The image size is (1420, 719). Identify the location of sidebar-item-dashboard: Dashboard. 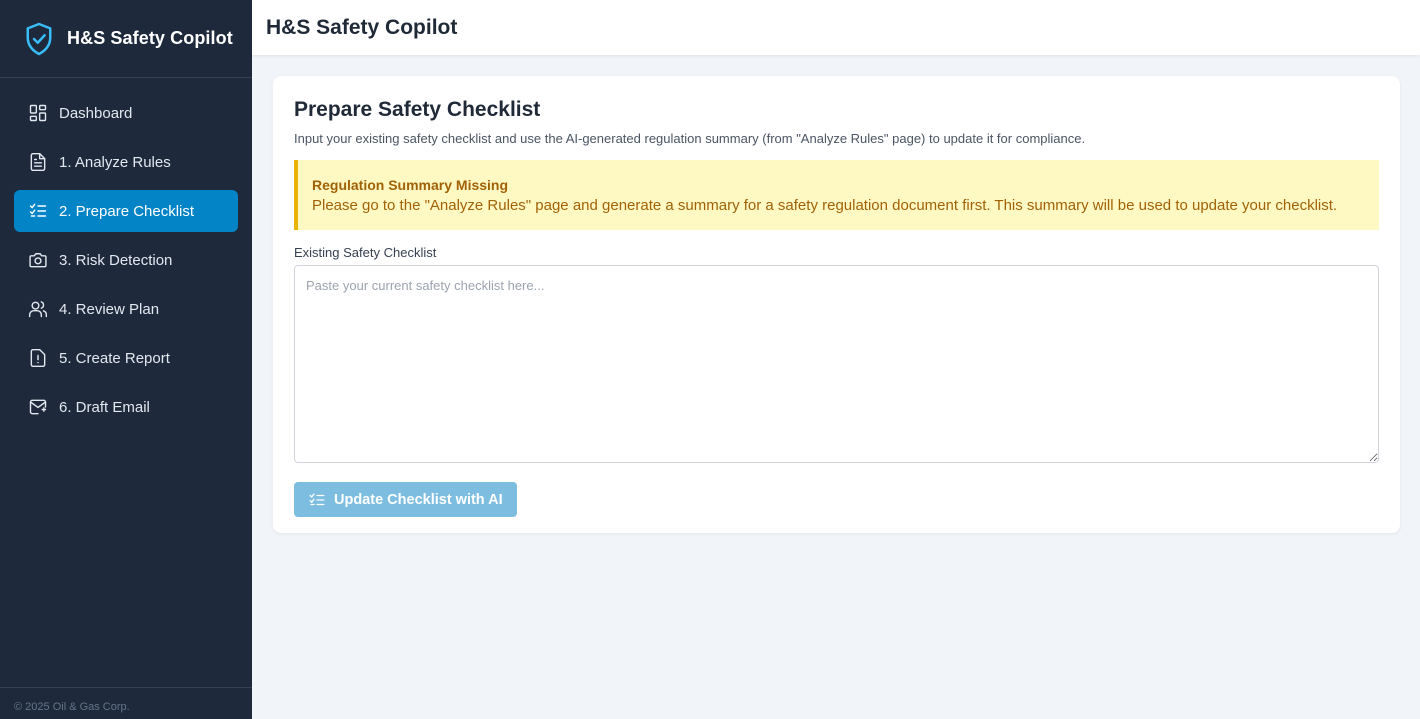
(126, 113).